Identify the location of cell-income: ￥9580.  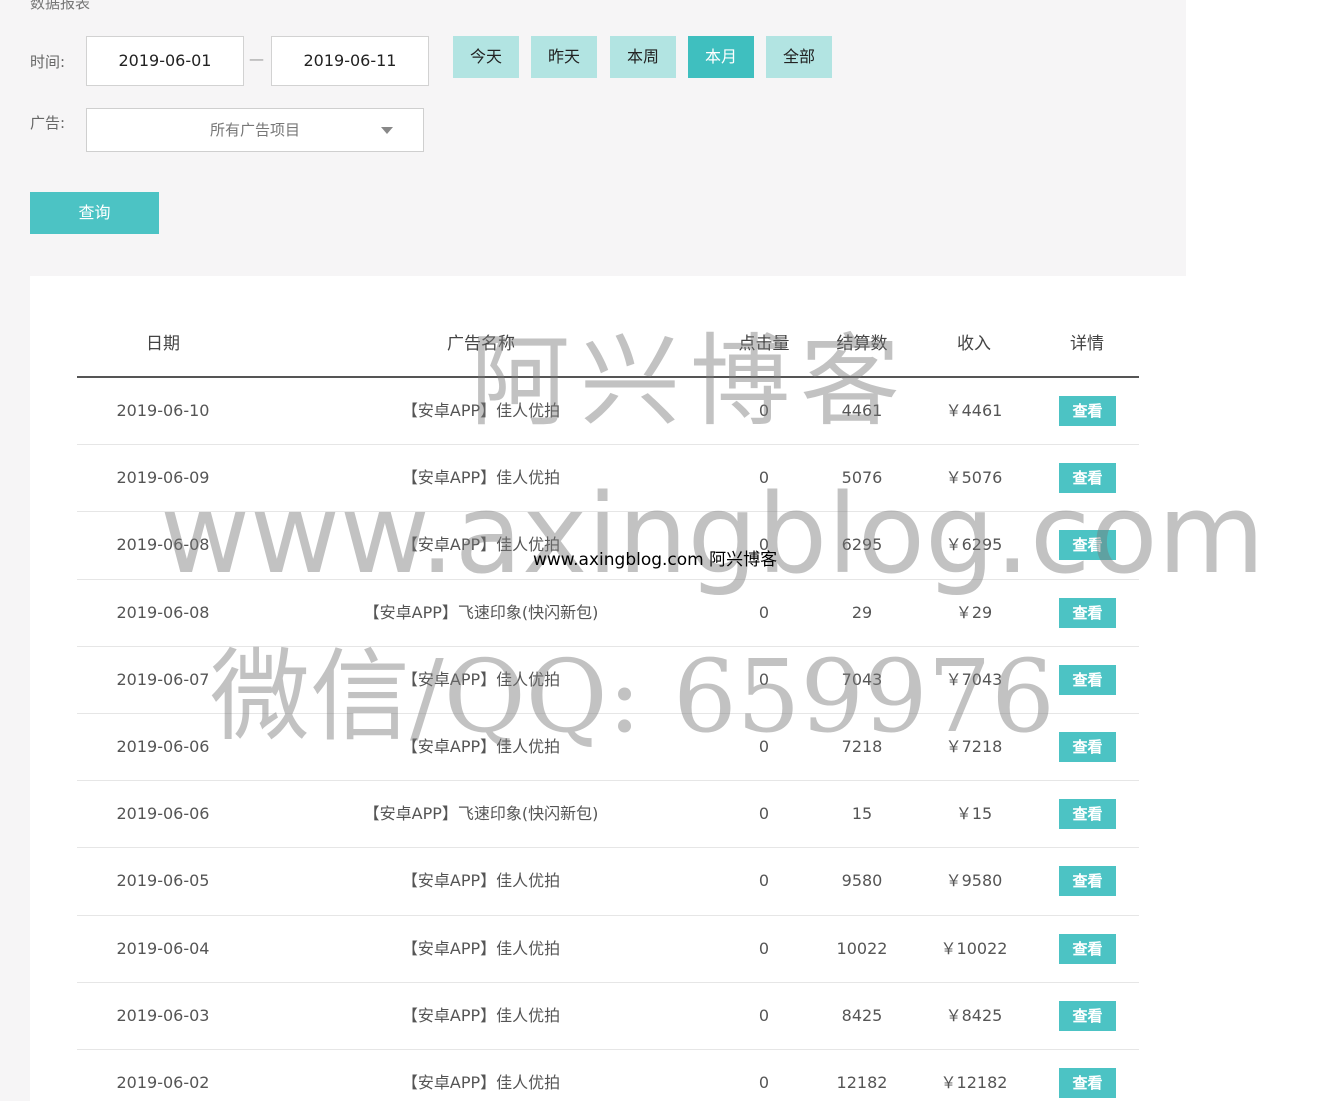
(974, 881).